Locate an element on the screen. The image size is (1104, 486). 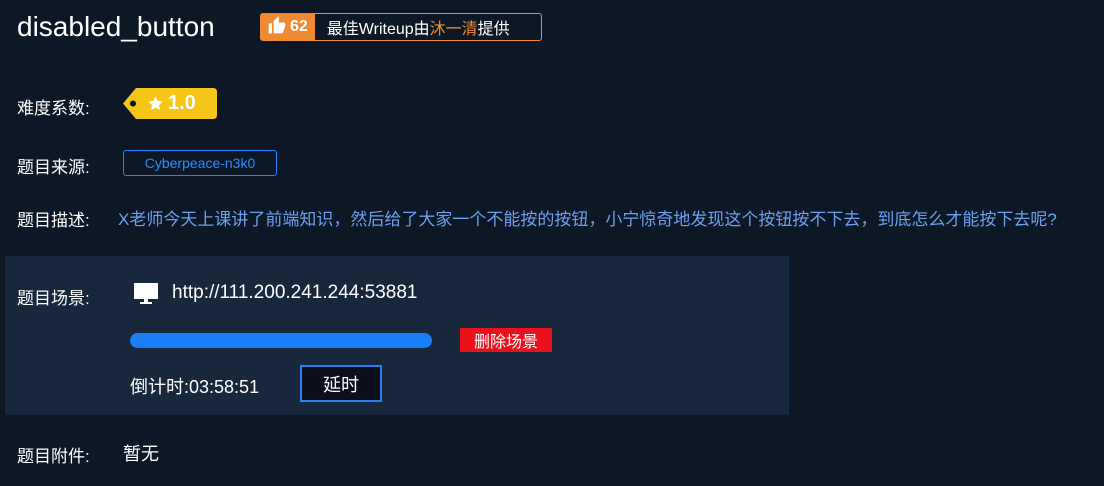
countdown: 倒计时:03:58:51 is located at coordinates (194, 386).